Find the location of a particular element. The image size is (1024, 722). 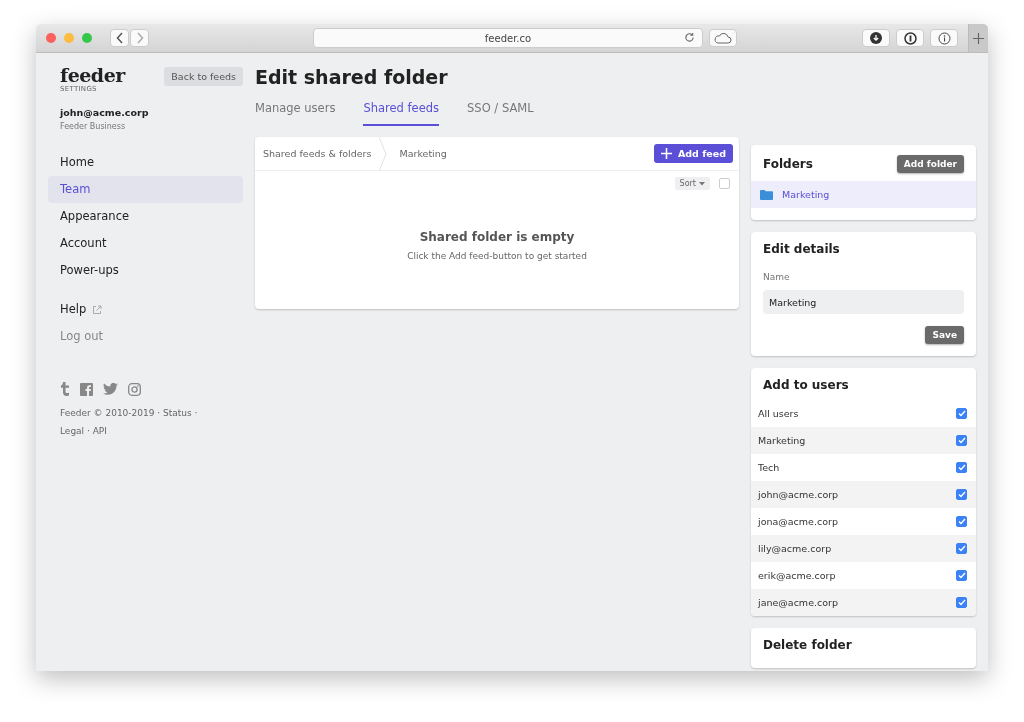

select-all-checkbox is located at coordinates (724, 183).